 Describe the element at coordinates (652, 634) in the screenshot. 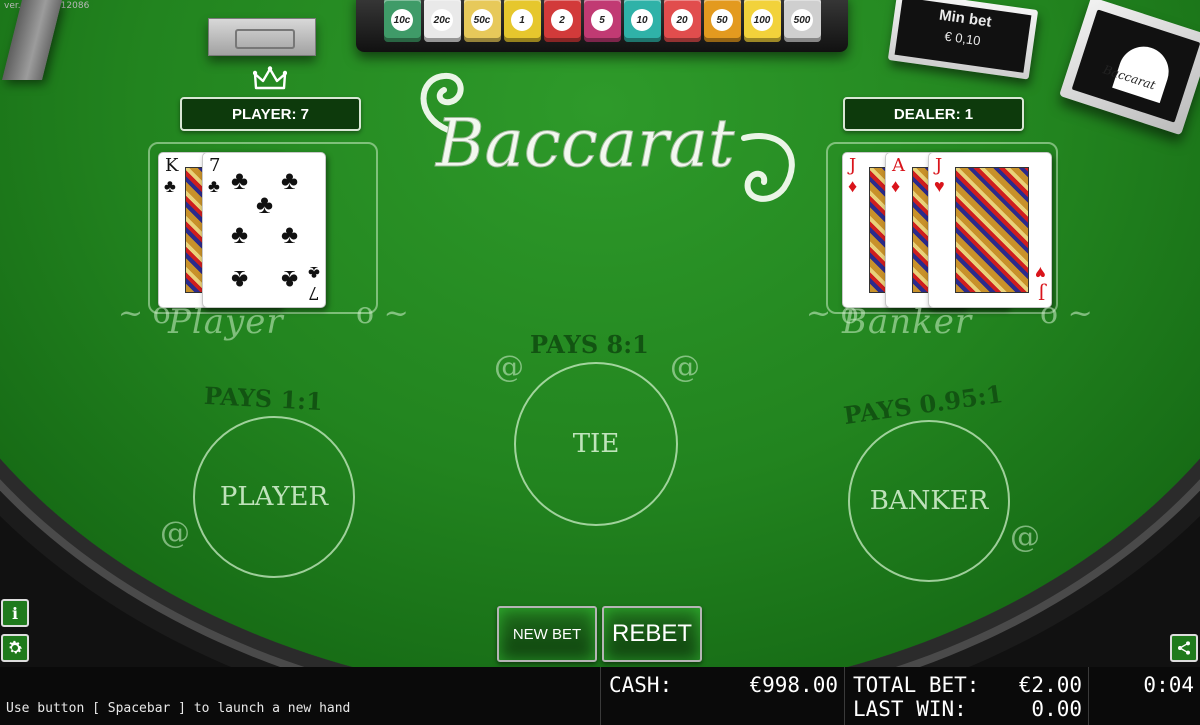

I see `rebet-button: REBET` at that location.